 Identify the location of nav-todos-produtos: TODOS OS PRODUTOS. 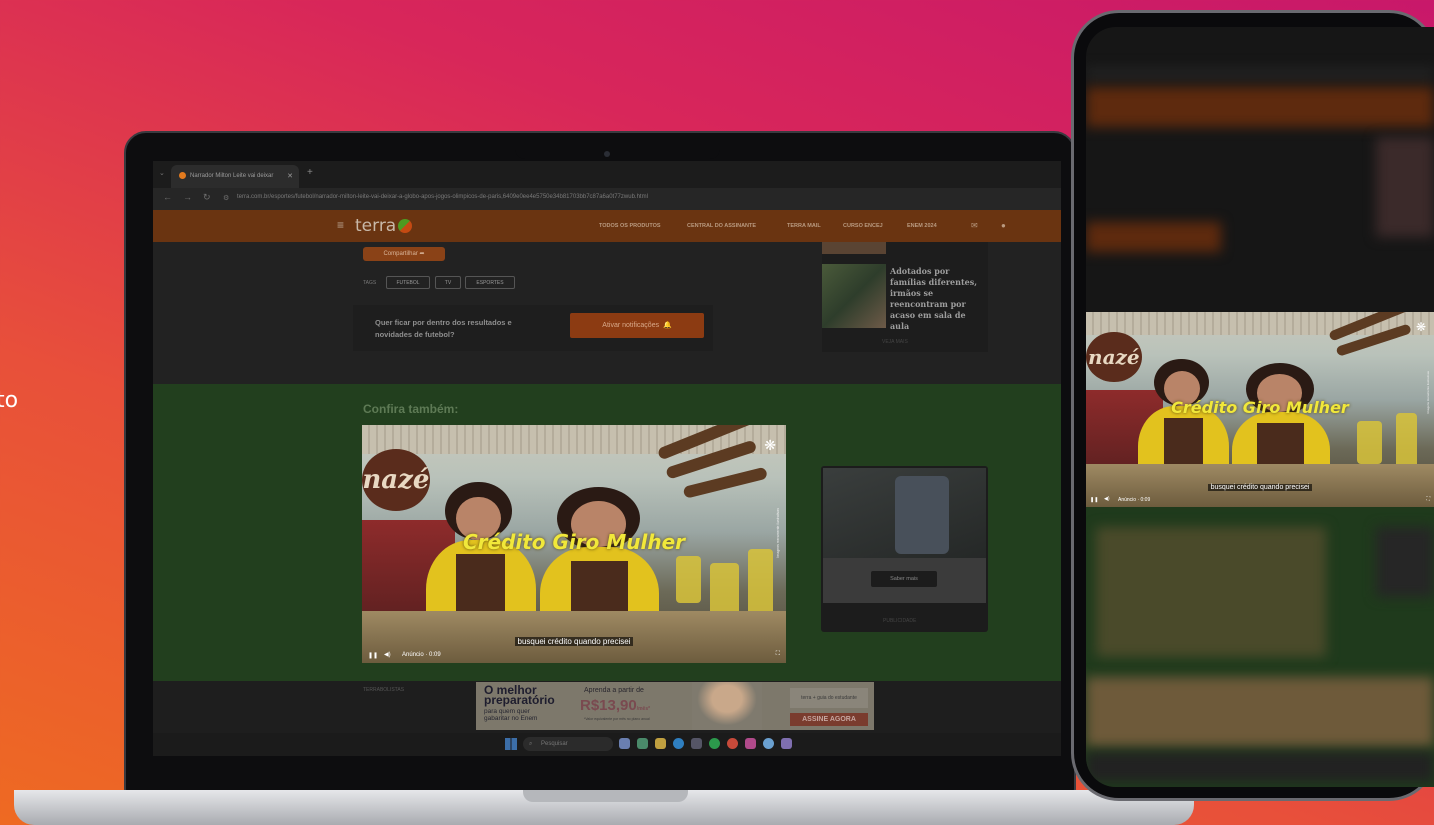
(630, 226).